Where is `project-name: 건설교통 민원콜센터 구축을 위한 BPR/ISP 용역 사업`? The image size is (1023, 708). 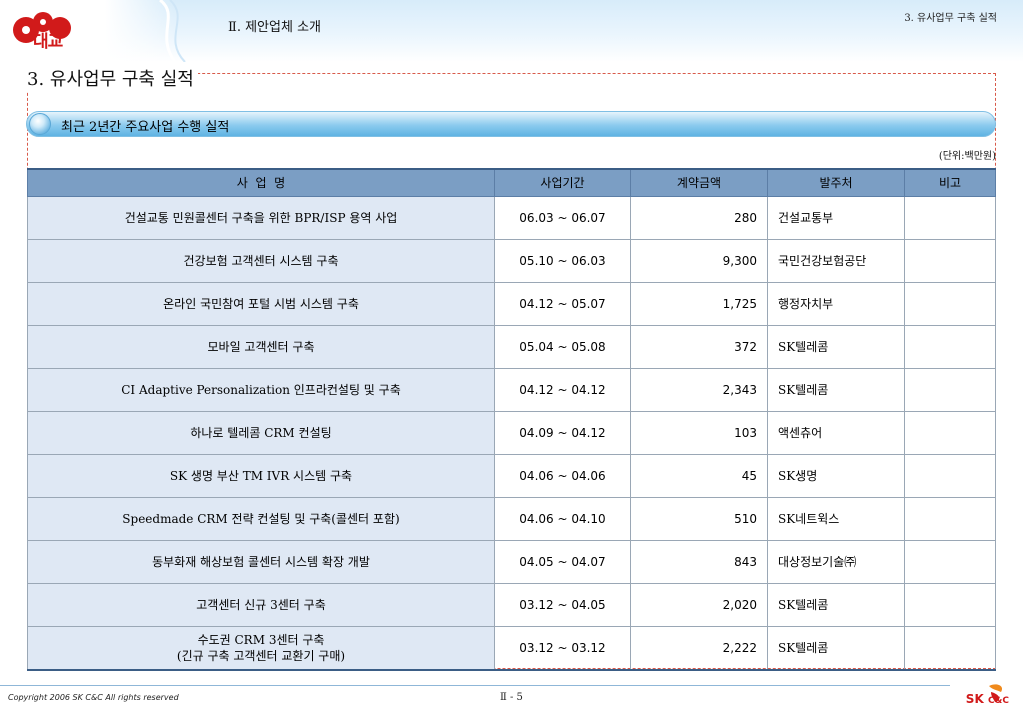 project-name: 건설교통 민원콜센터 구축을 위한 BPR/ISP 용역 사업 is located at coordinates (261, 217).